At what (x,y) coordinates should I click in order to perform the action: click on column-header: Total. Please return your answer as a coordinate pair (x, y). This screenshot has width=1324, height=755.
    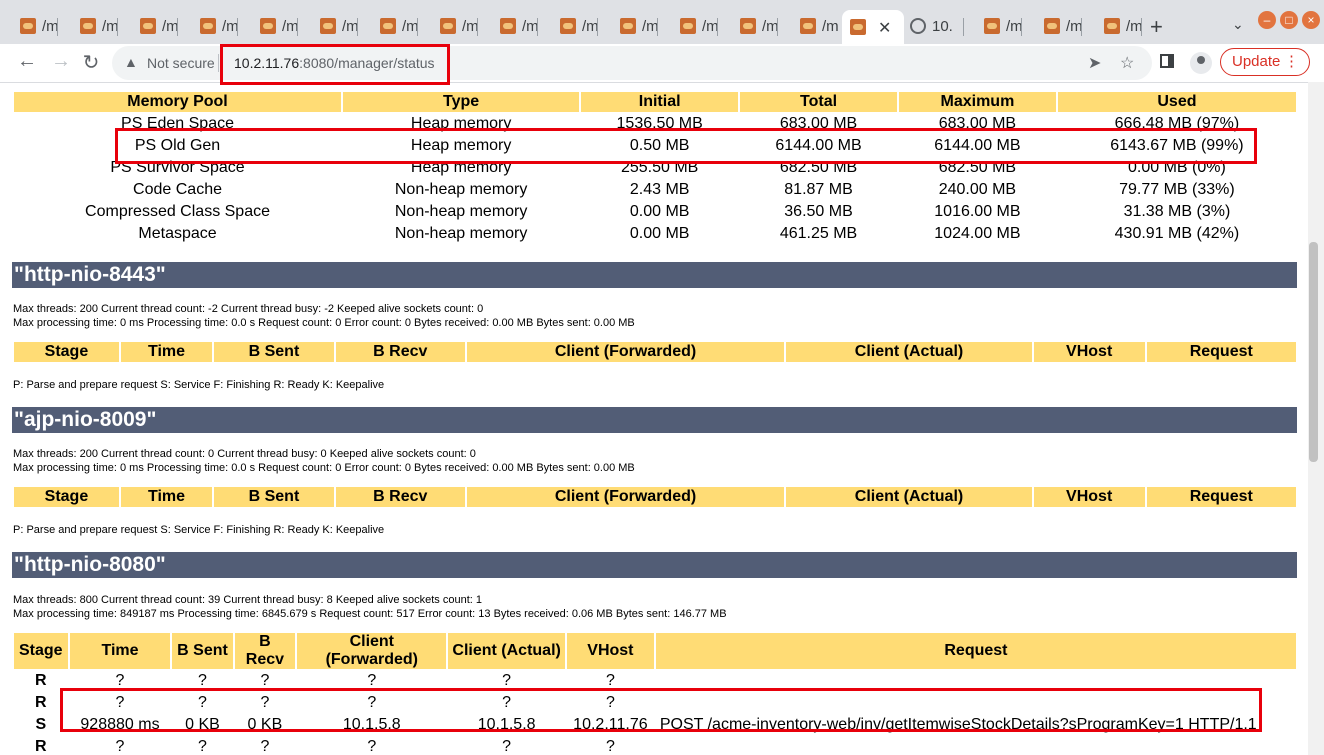
    Looking at the image, I should click on (818, 102).